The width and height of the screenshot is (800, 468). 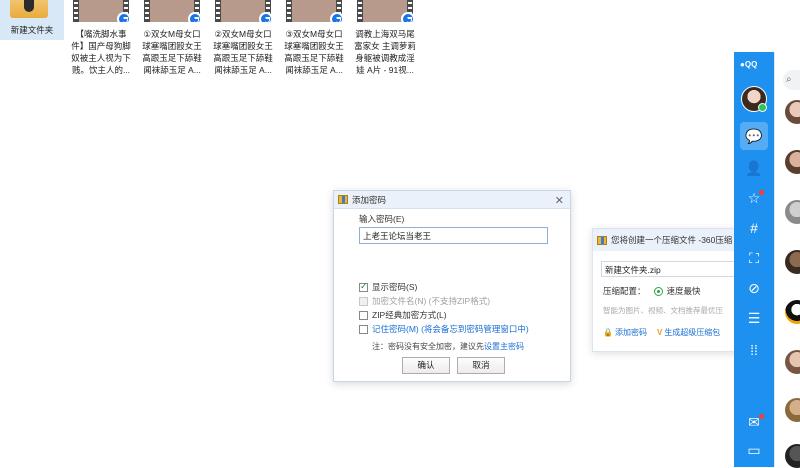 What do you see at coordinates (444, 329) in the screenshot?
I see `remember-password-option: 记住密码(M) (将会备忘到密码管理窗口中)` at bounding box center [444, 329].